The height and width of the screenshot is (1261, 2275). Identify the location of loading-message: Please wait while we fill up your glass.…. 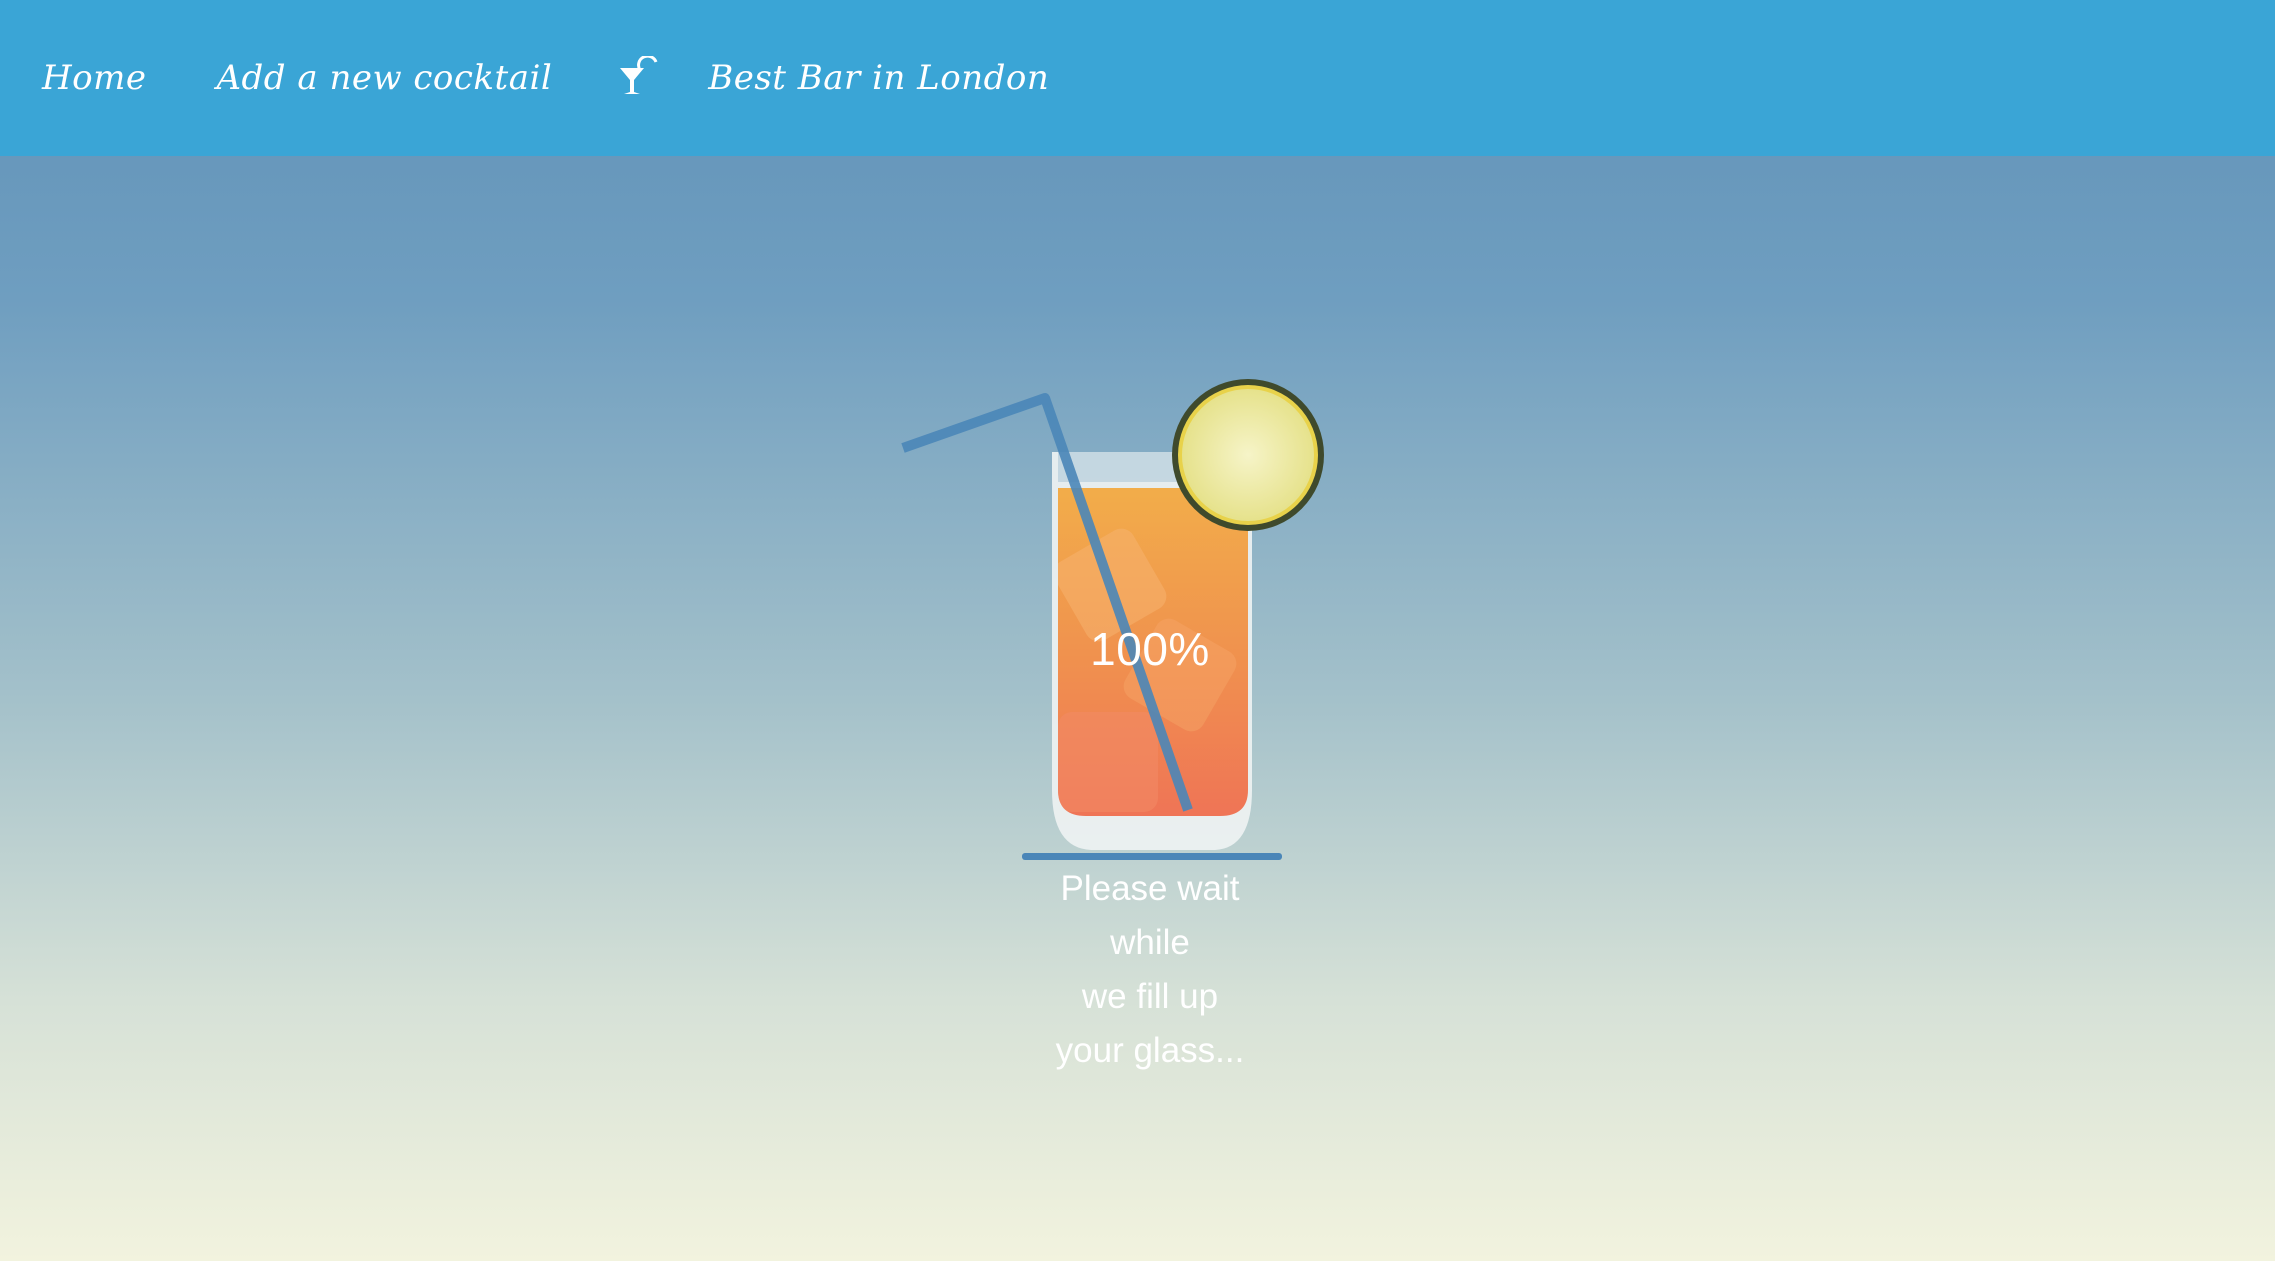
(1150, 970).